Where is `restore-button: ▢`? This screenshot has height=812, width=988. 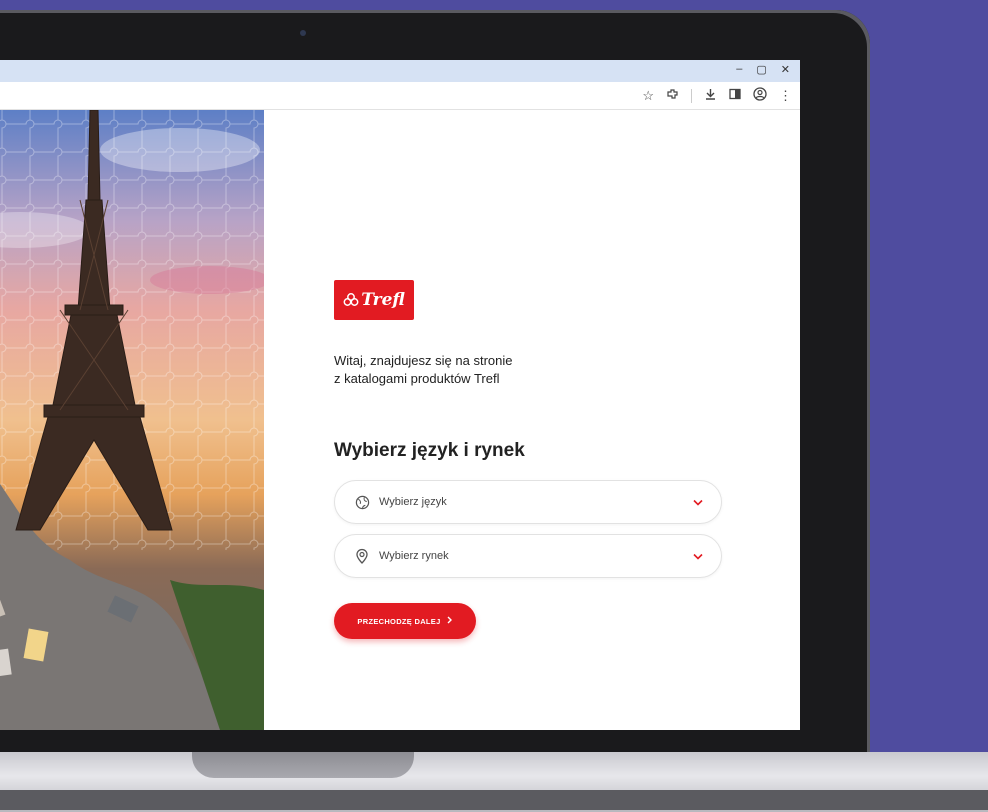
restore-button: ▢ is located at coordinates (761, 69).